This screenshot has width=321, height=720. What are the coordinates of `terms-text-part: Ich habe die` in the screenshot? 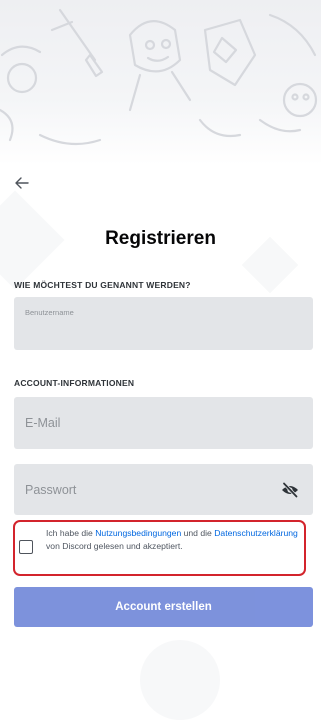 It's located at (71, 533).